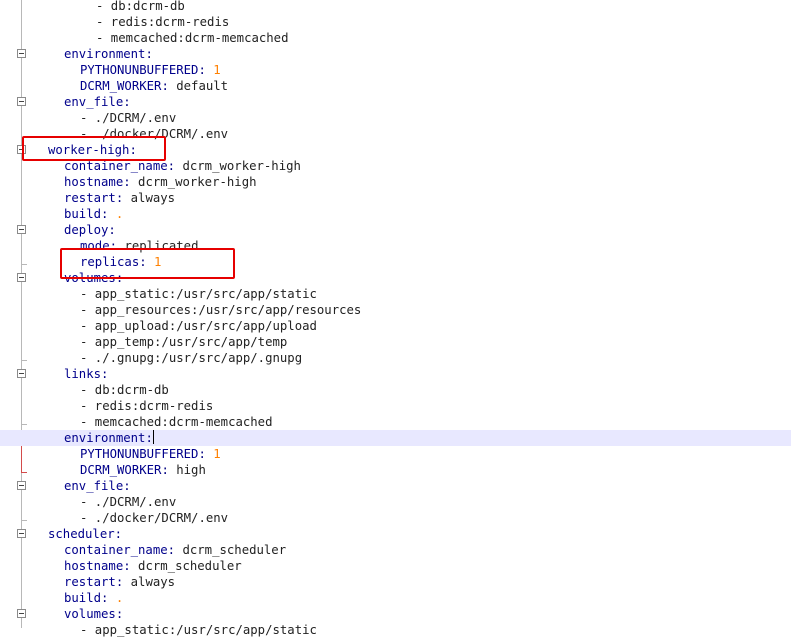 The height and width of the screenshot is (638, 791). What do you see at coordinates (395, 614) in the screenshot?
I see `code-line: volumes:` at bounding box center [395, 614].